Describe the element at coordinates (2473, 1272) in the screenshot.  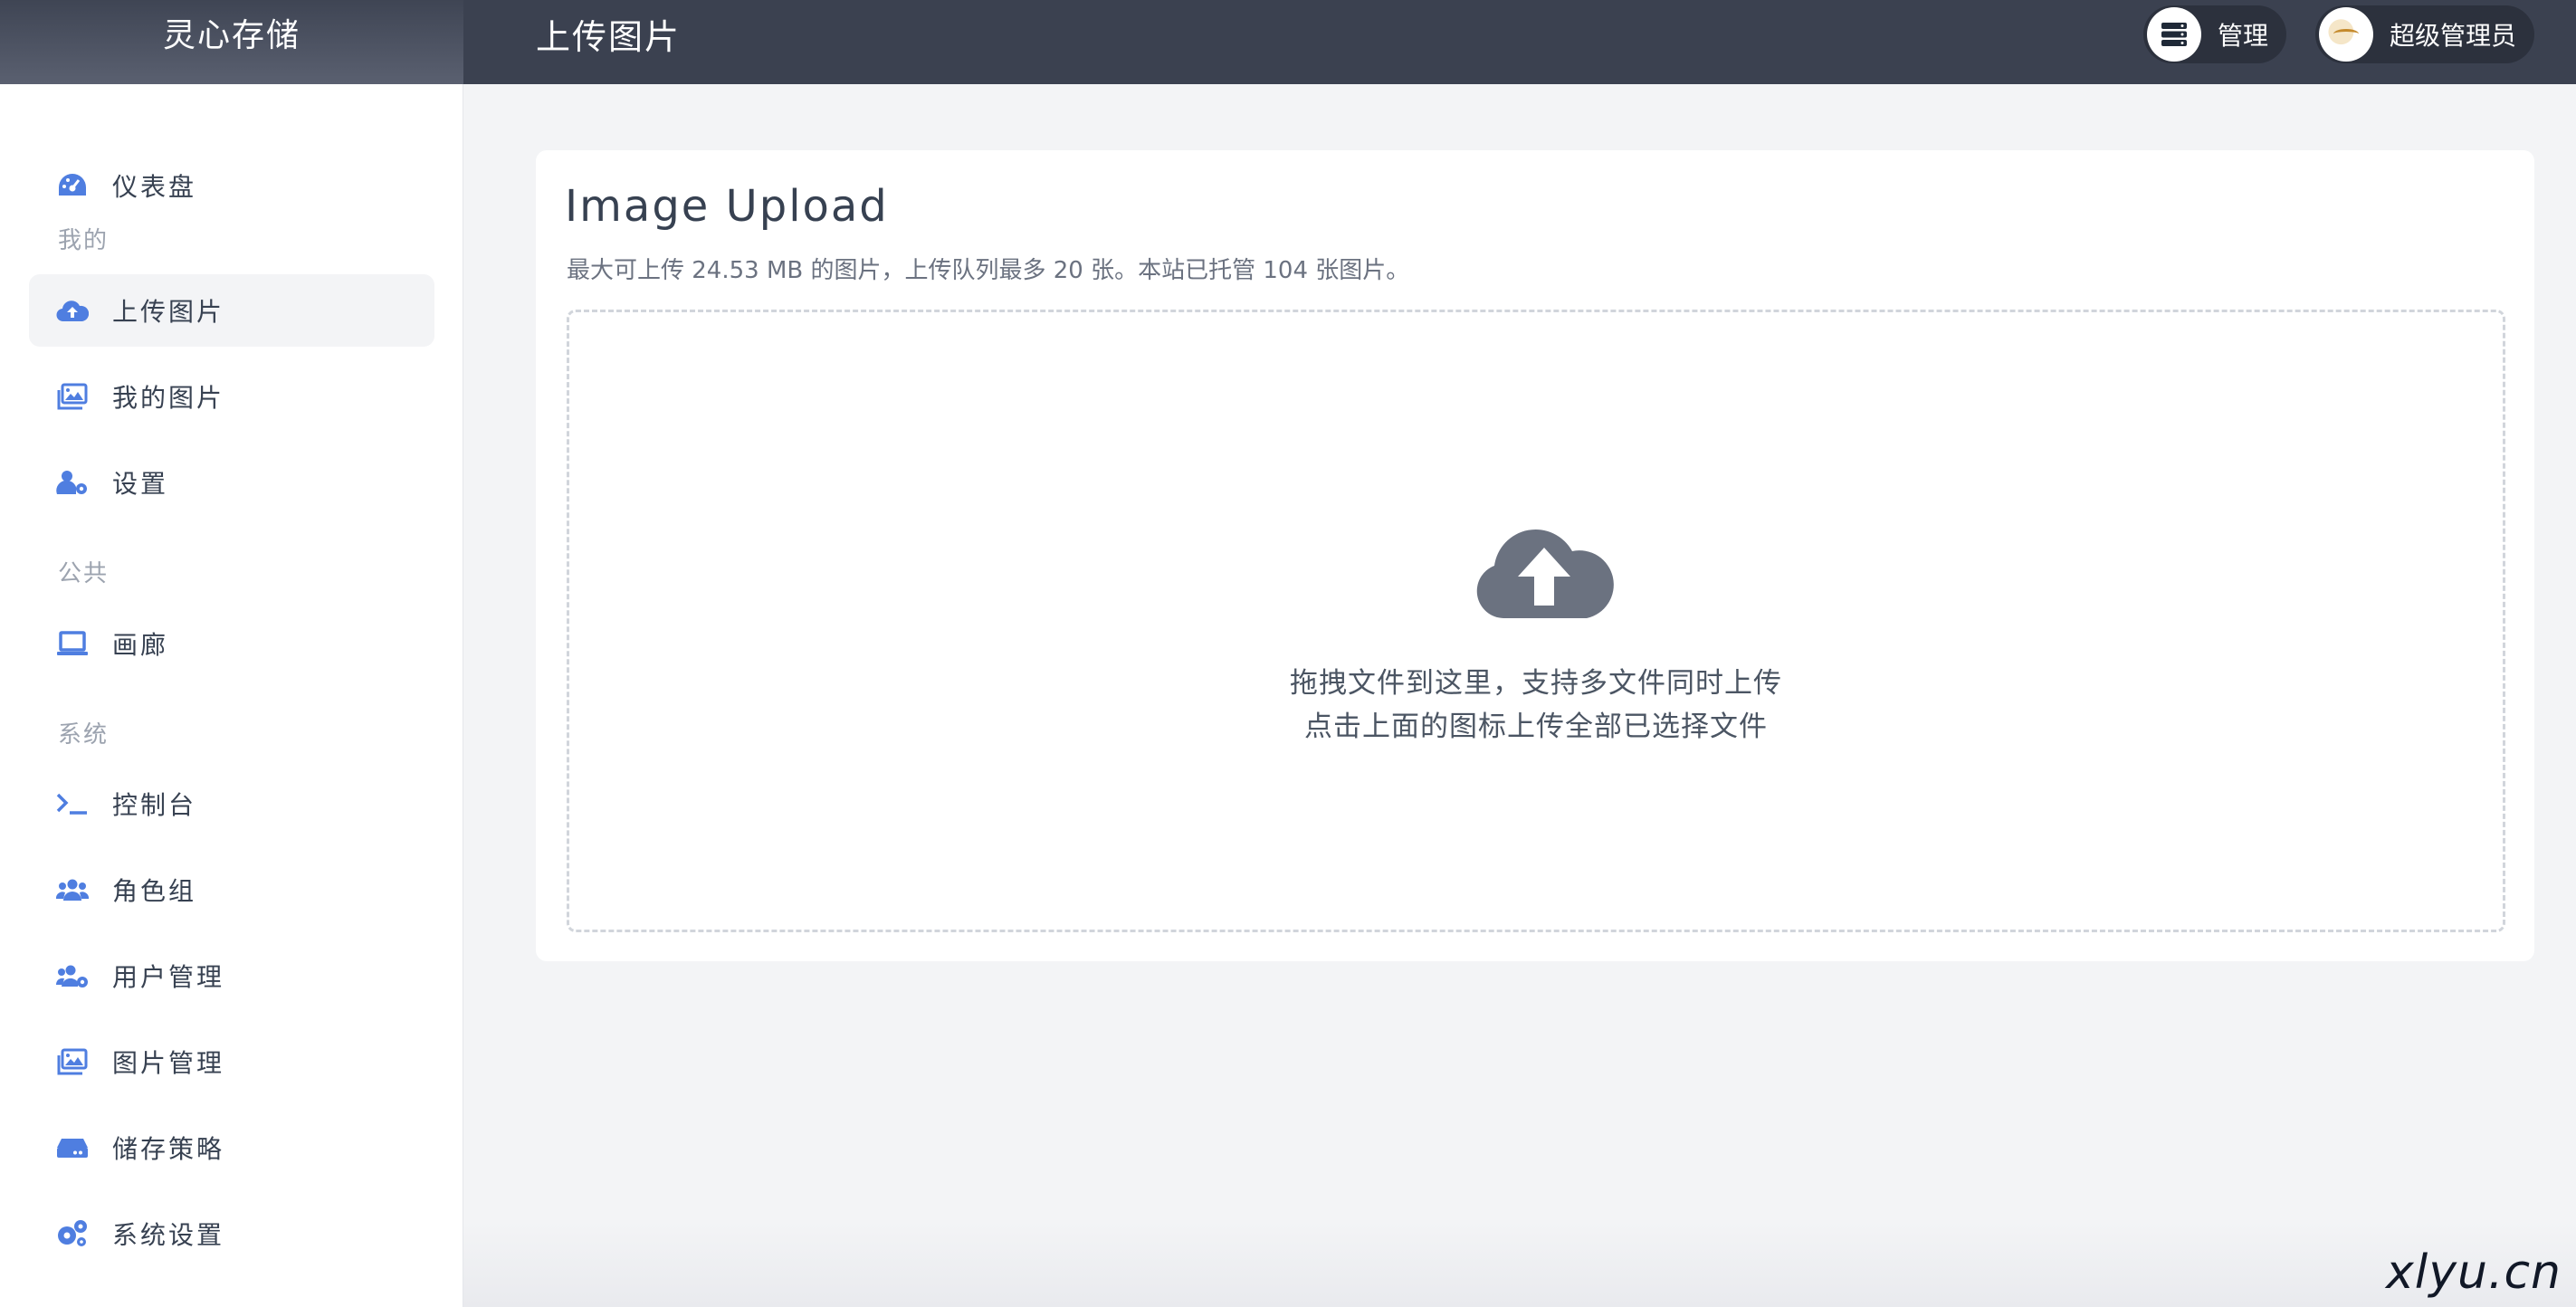
I see `watermark: xlyu.cn` at that location.